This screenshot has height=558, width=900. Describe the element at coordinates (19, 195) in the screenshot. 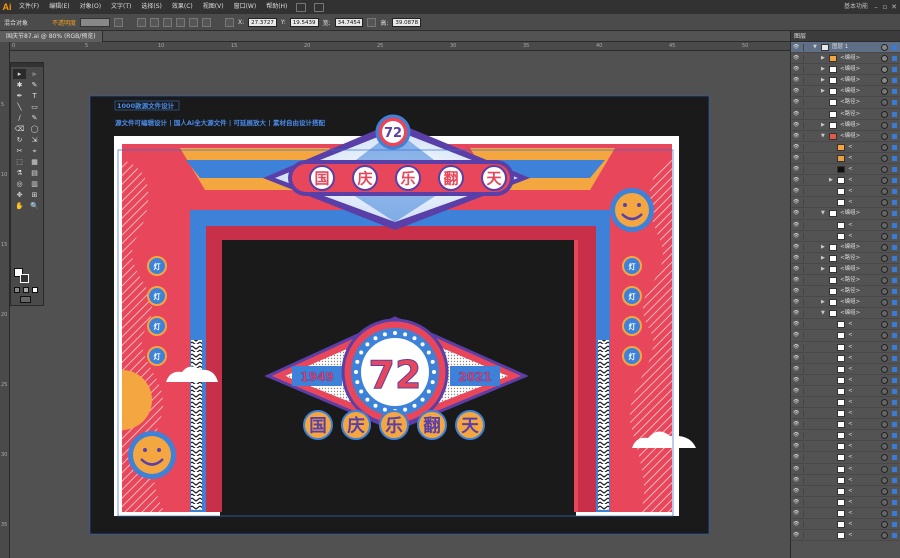

I see `tool-button: ✥` at that location.